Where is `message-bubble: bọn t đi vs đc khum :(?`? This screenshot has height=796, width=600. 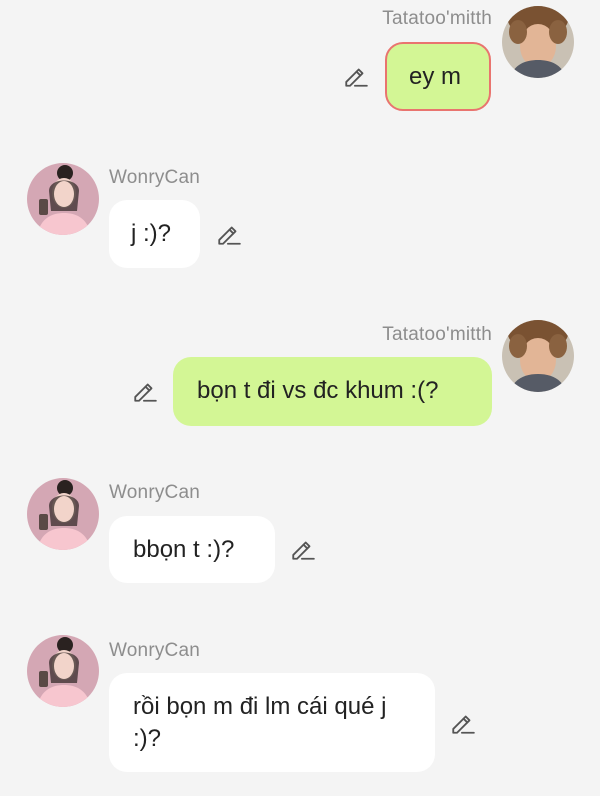 message-bubble: bọn t đi vs đc khum :(? is located at coordinates (332, 391).